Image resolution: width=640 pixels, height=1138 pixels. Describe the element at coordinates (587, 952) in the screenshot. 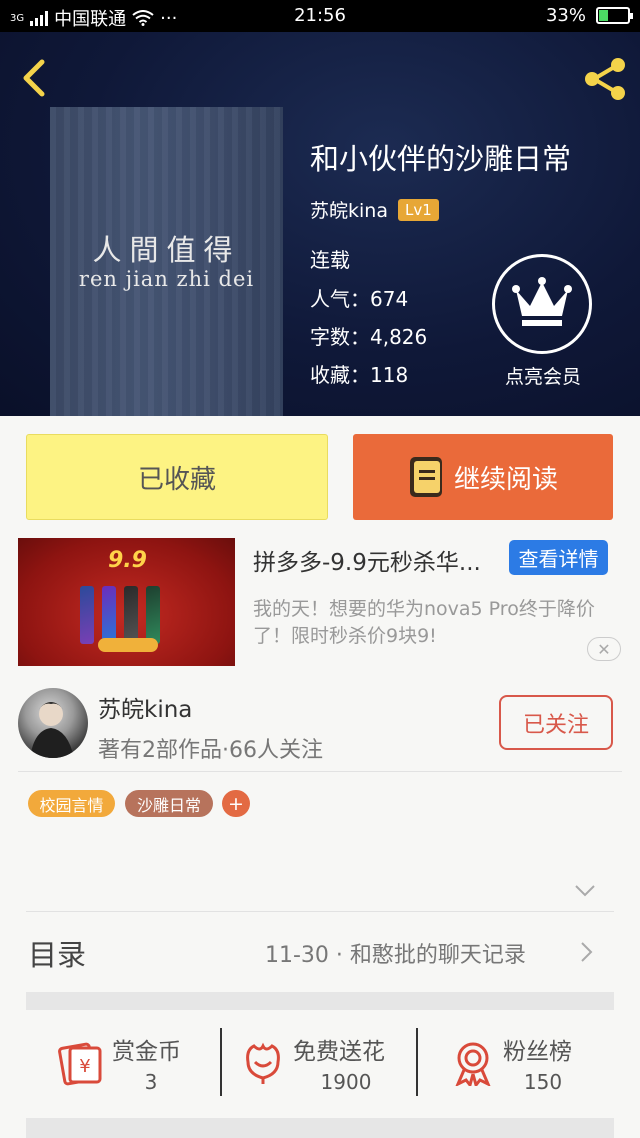

I see `chevron-right-icon` at that location.